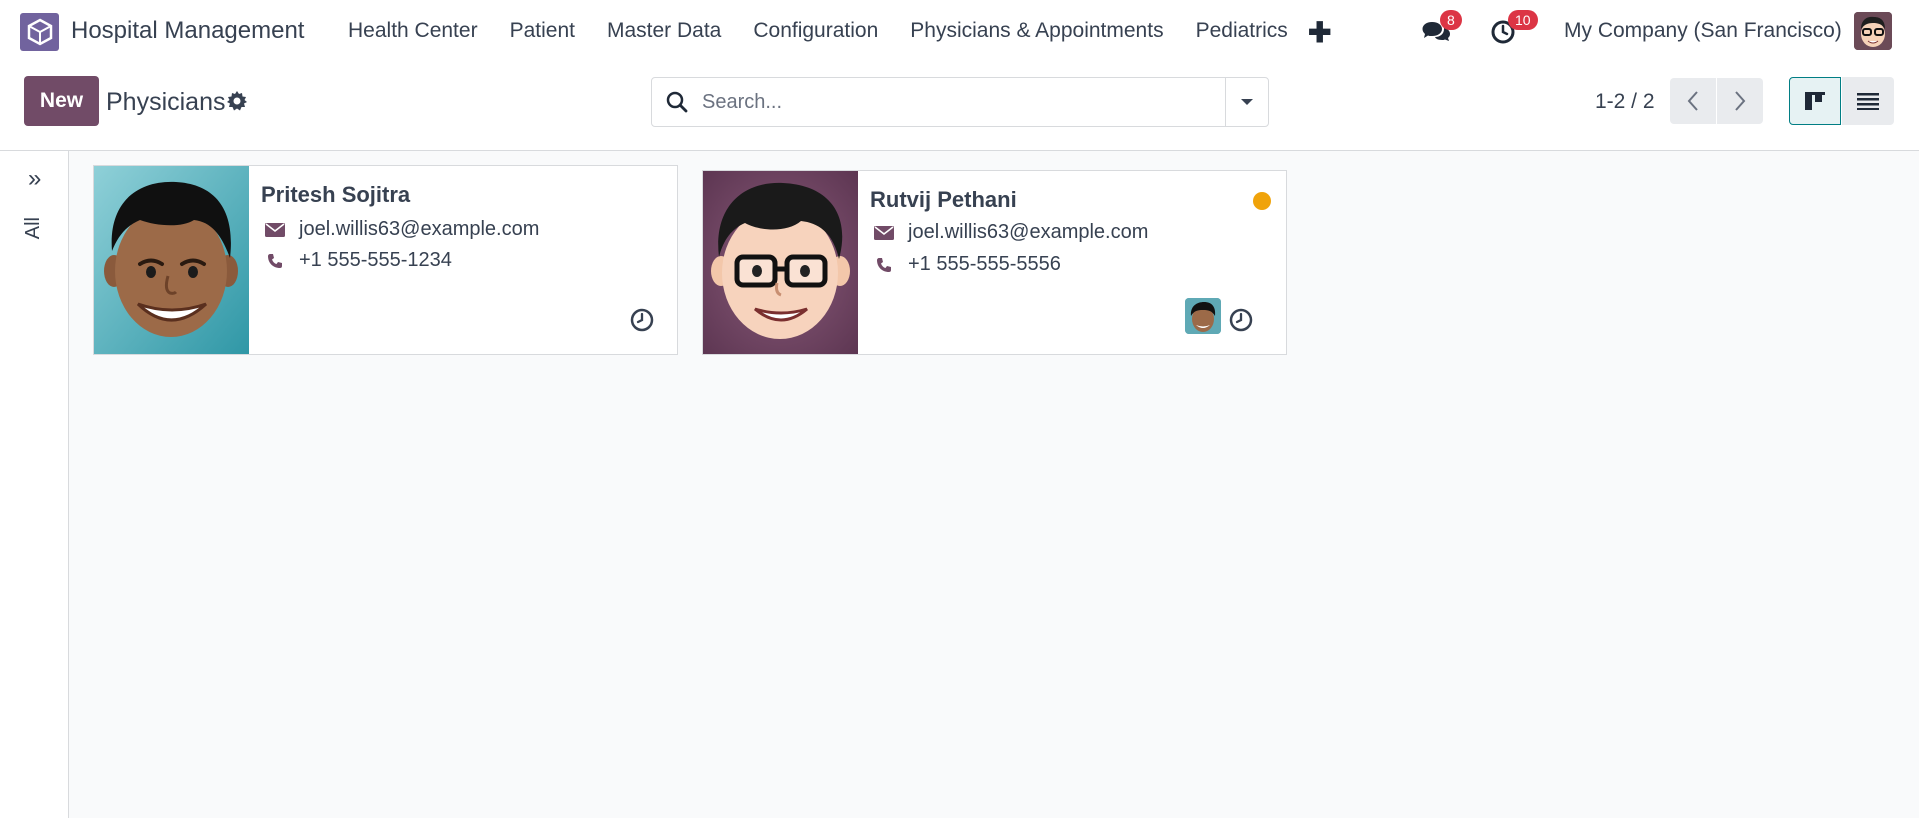 Image resolution: width=1919 pixels, height=818 pixels. What do you see at coordinates (1203, 316) in the screenshot?
I see `assigned-user-avatar` at bounding box center [1203, 316].